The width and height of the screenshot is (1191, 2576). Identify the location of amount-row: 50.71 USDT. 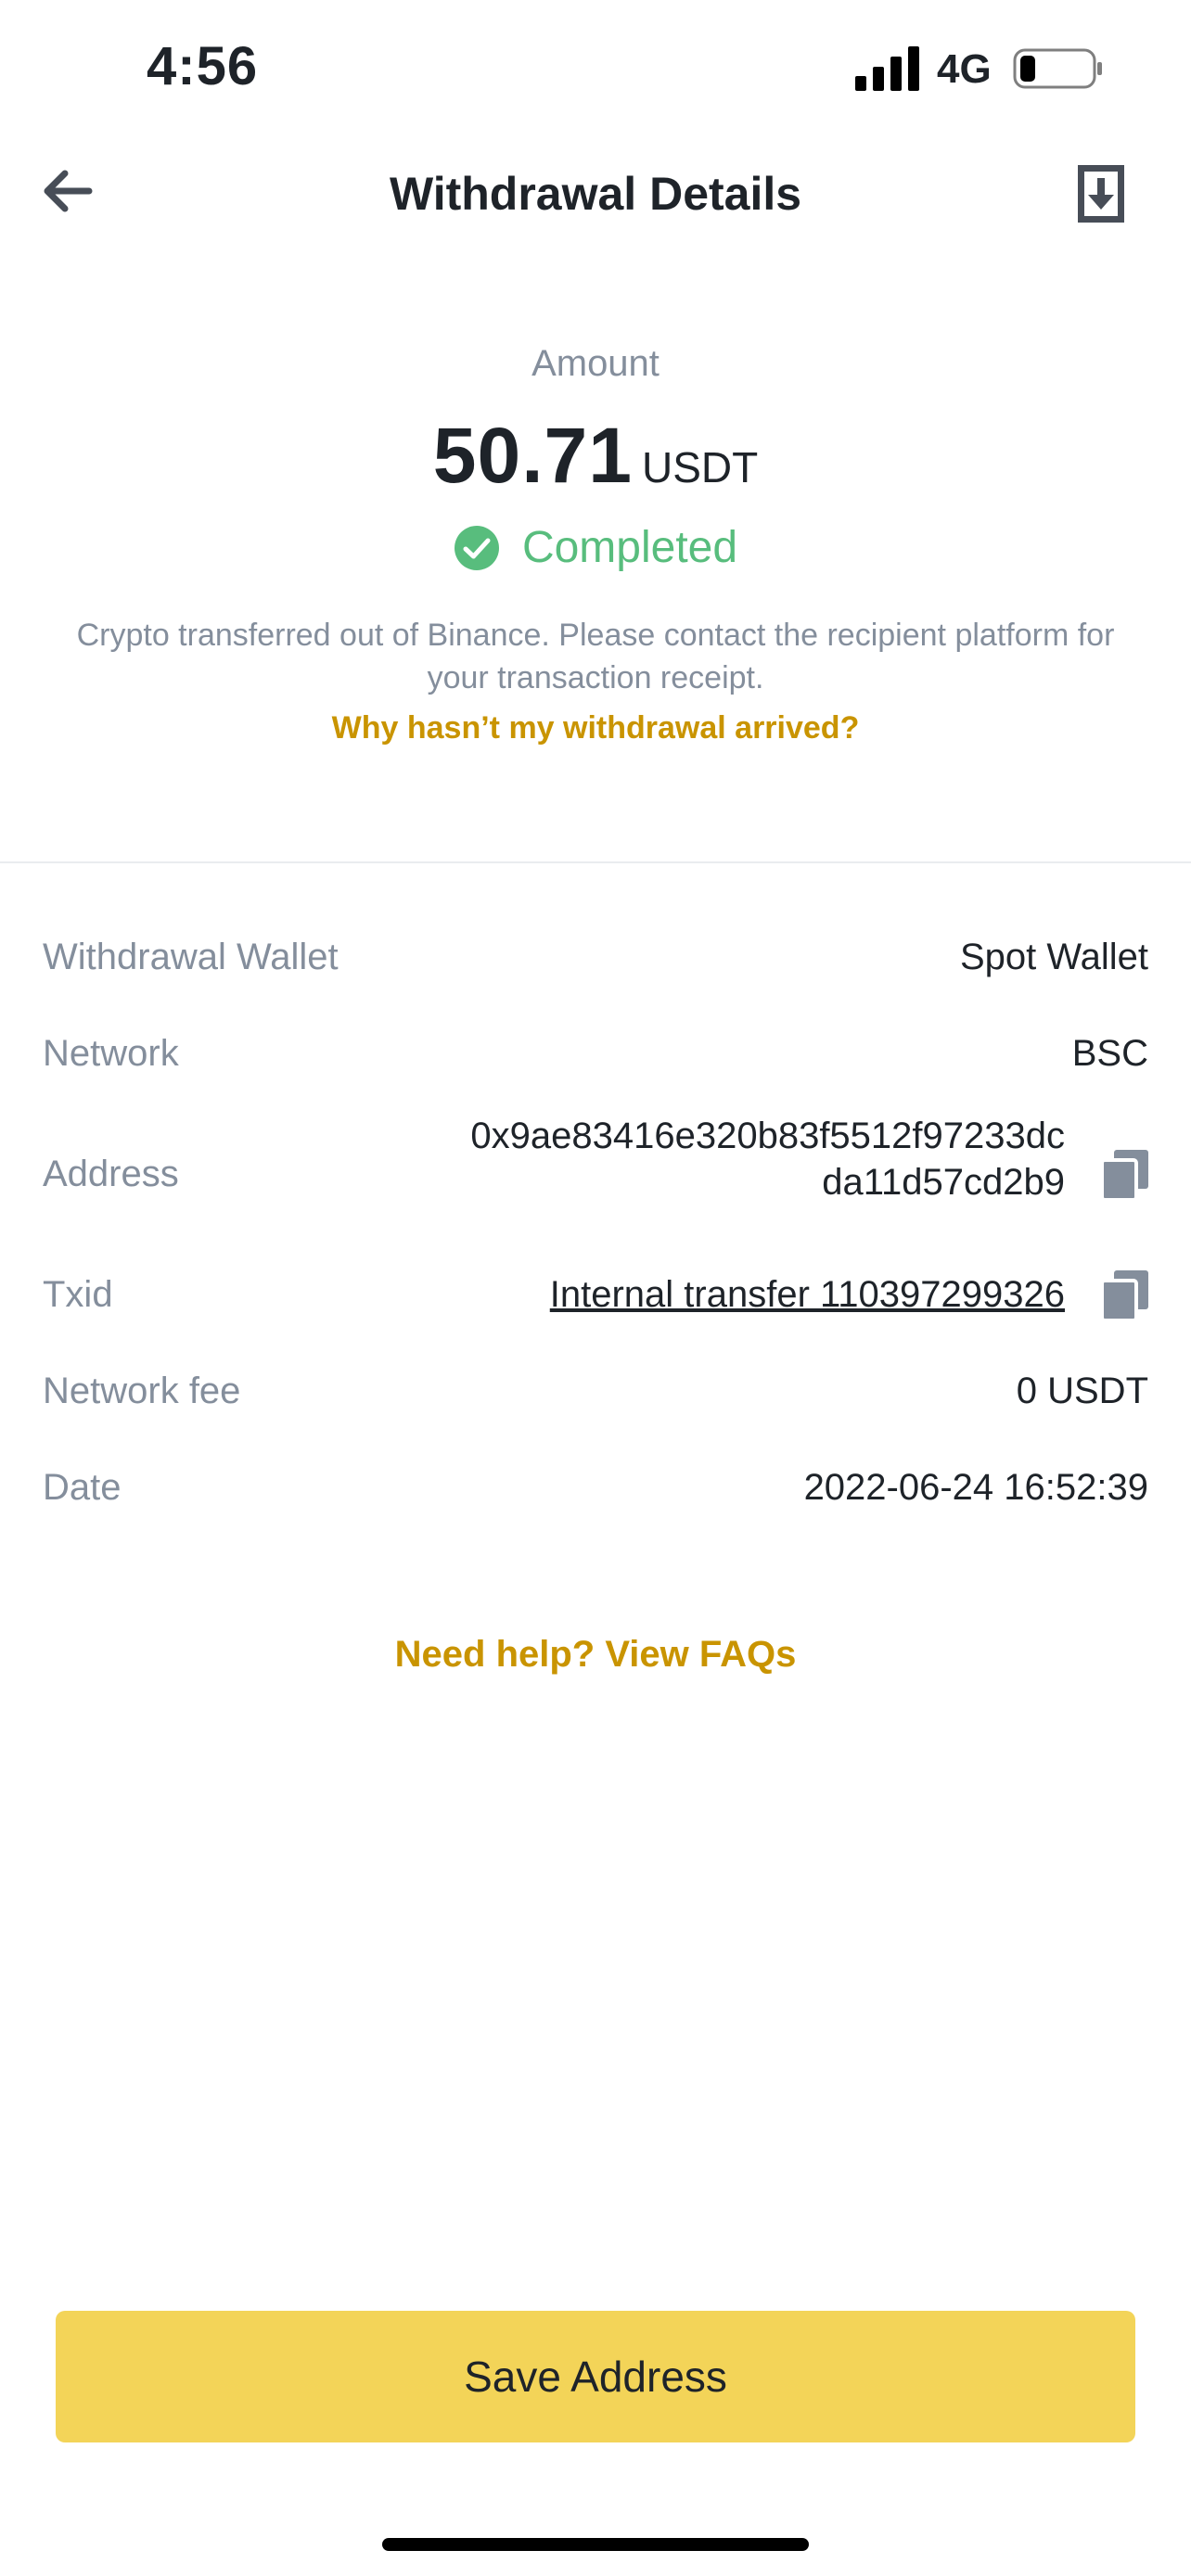
(595, 457).